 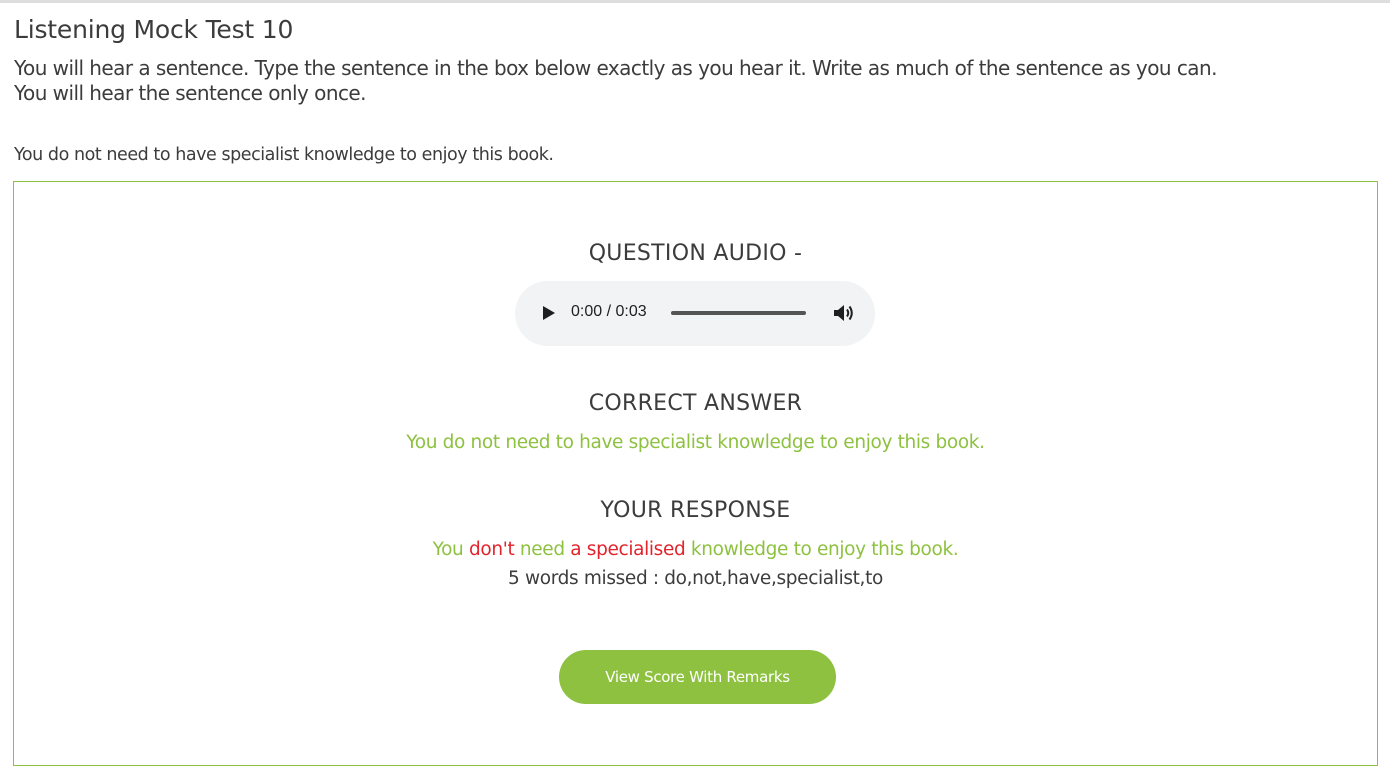 What do you see at coordinates (695, 403) in the screenshot?
I see `correct-answer-heading: CORRECT ANSWER` at bounding box center [695, 403].